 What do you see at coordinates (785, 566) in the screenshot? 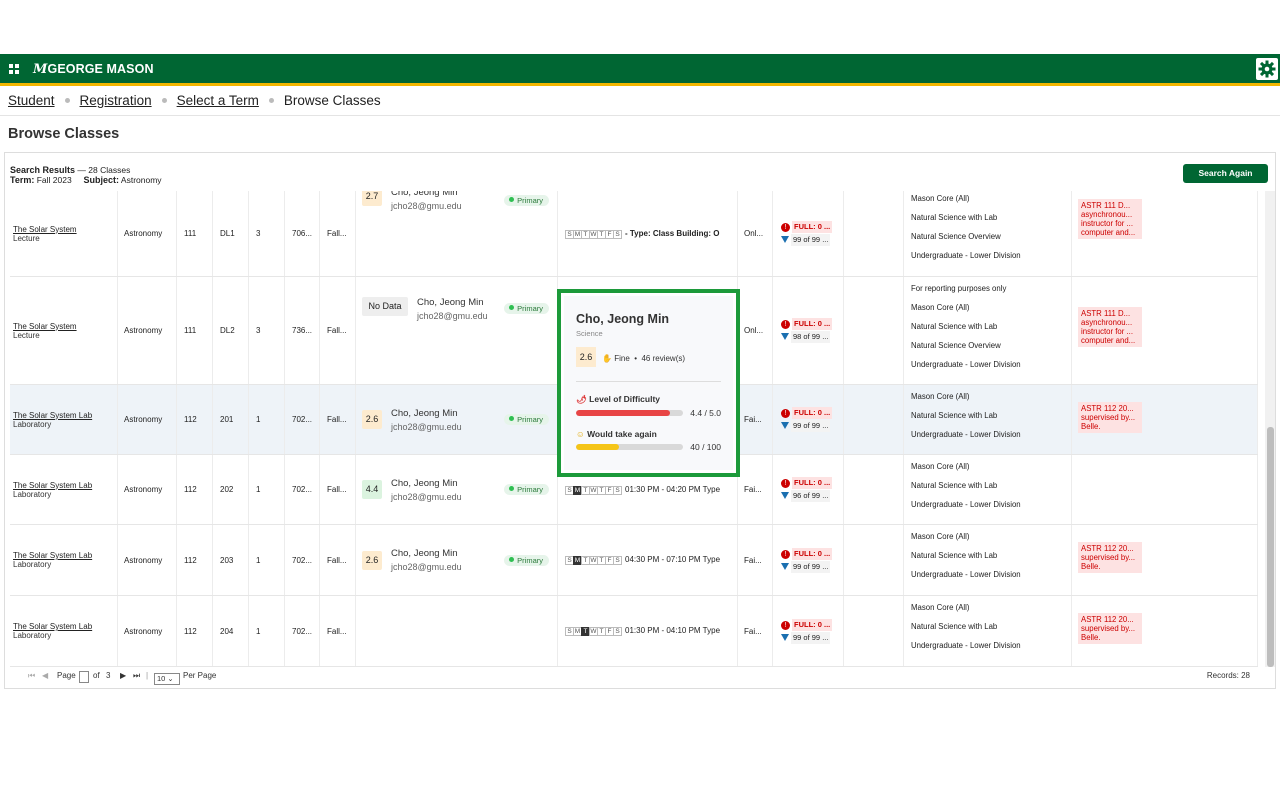
I see `waitlist-triangle-icon` at bounding box center [785, 566].